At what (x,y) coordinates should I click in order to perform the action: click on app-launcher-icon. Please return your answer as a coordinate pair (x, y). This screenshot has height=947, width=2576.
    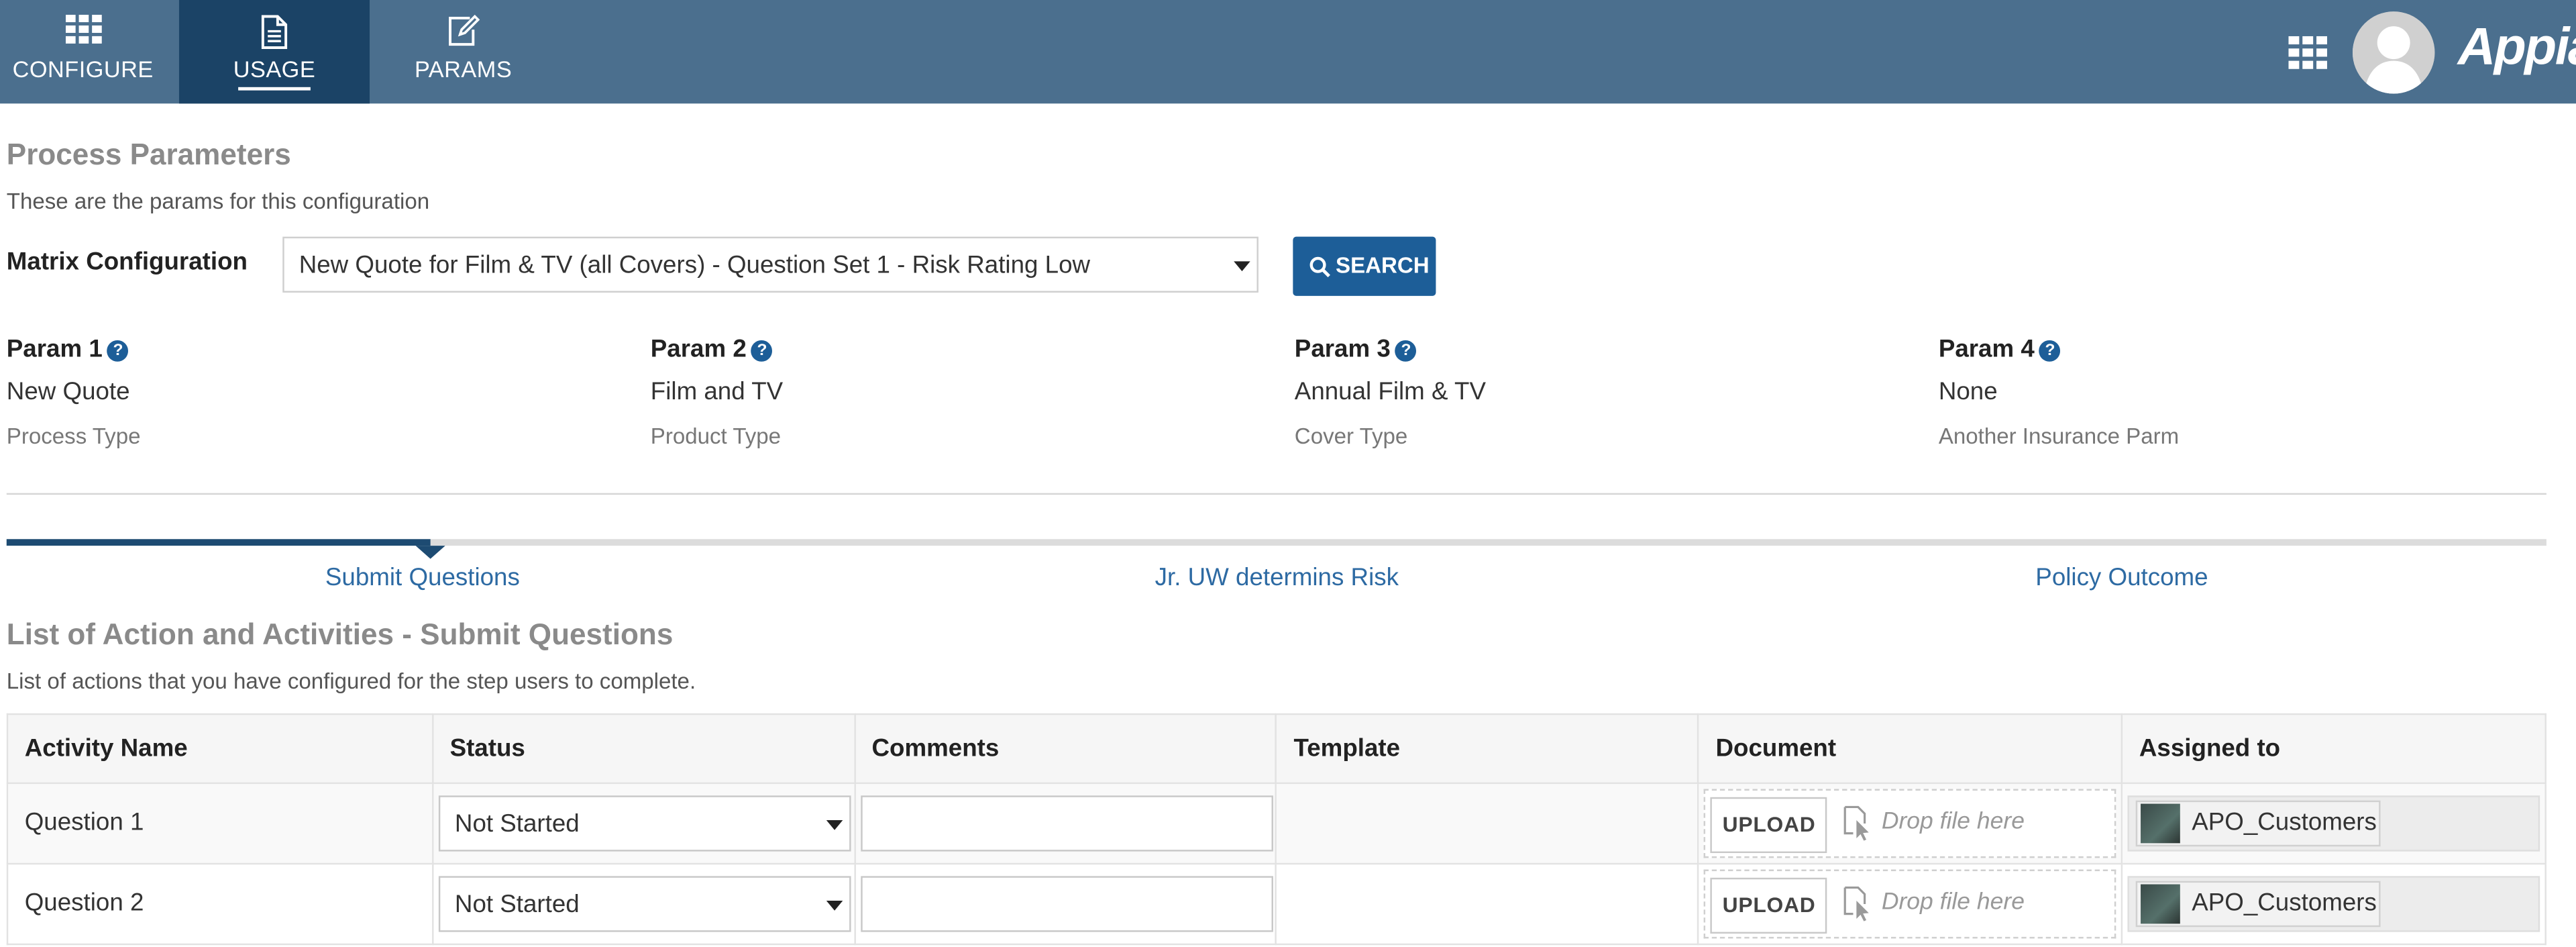
    Looking at the image, I should click on (2308, 56).